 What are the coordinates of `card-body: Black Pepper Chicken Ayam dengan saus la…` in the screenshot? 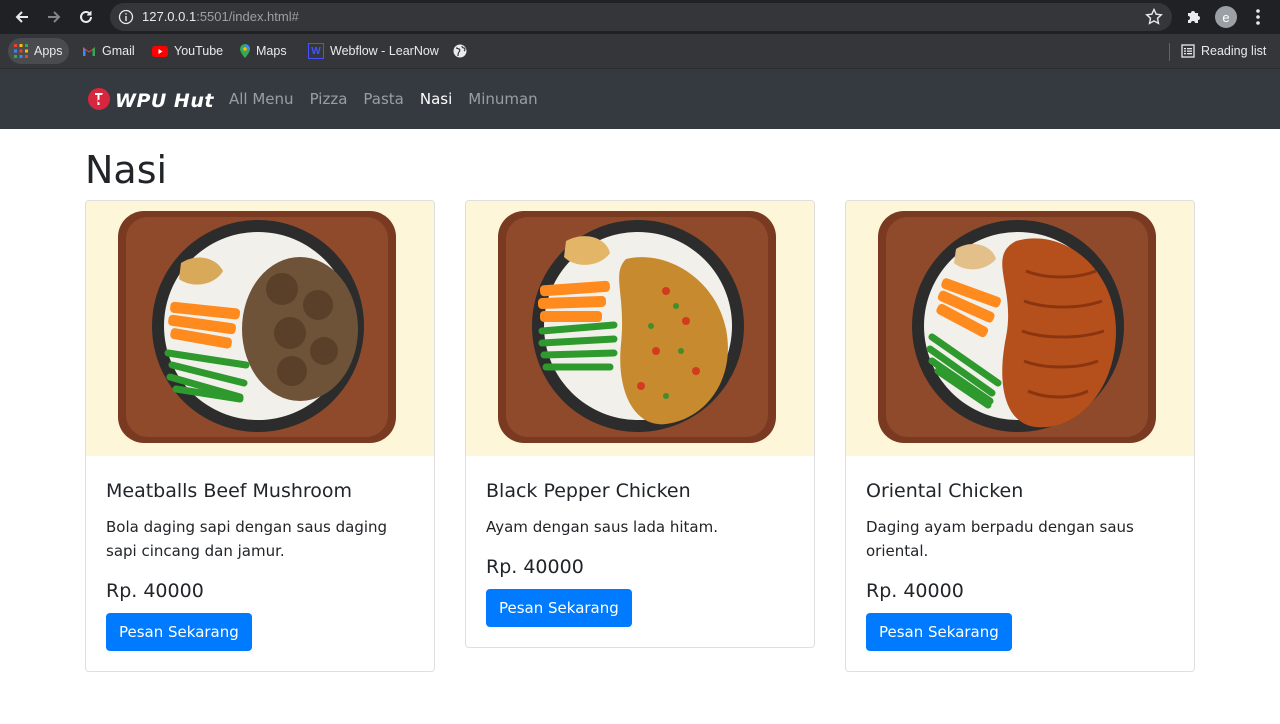 It's located at (640, 551).